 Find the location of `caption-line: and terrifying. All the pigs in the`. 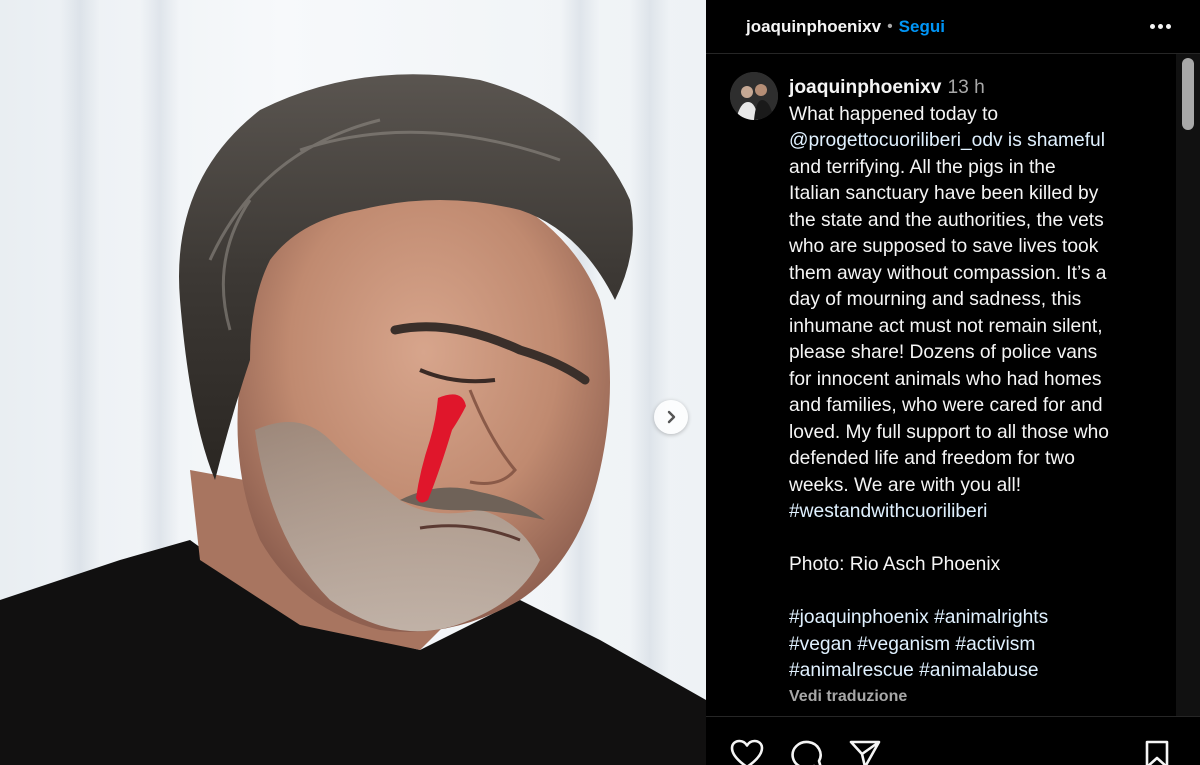

caption-line: and terrifying. All the pigs in the is located at coordinates (922, 167).